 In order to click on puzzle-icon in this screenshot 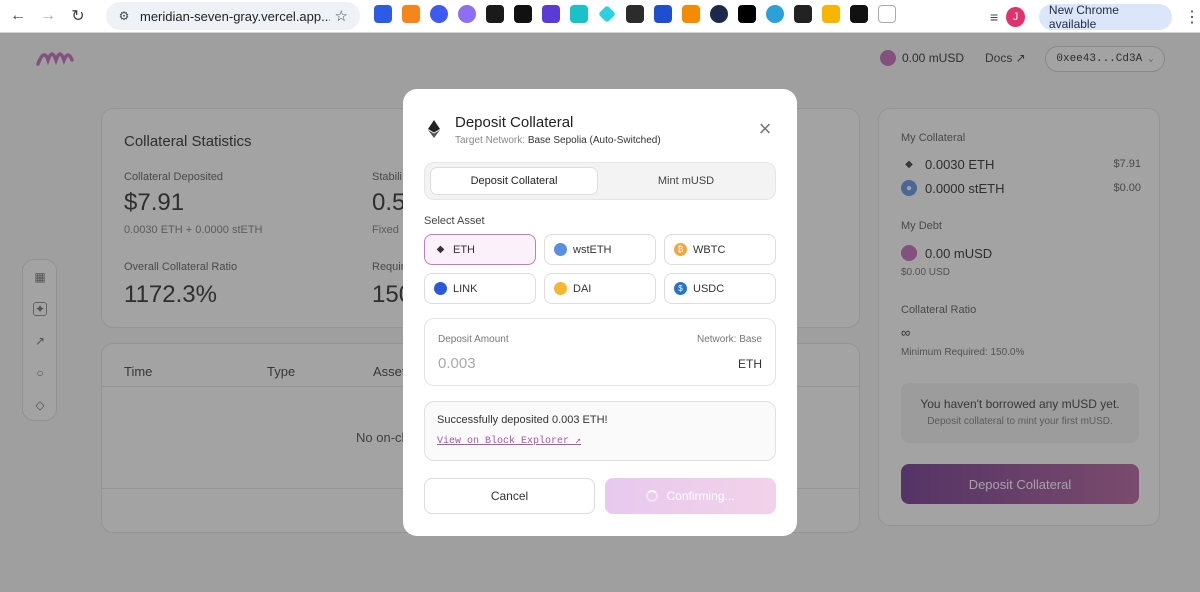, I will do `click(887, 14)`.